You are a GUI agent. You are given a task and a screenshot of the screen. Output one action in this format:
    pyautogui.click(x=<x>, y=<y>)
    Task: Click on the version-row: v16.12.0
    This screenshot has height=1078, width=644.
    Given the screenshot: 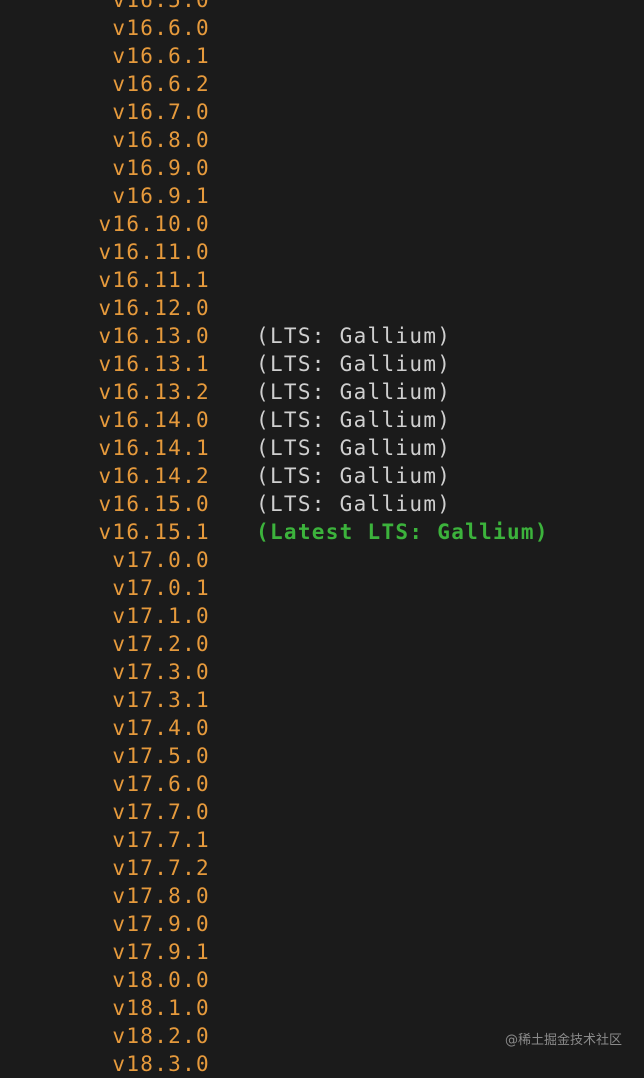 What is the action you would take?
    pyautogui.click(x=322, y=308)
    